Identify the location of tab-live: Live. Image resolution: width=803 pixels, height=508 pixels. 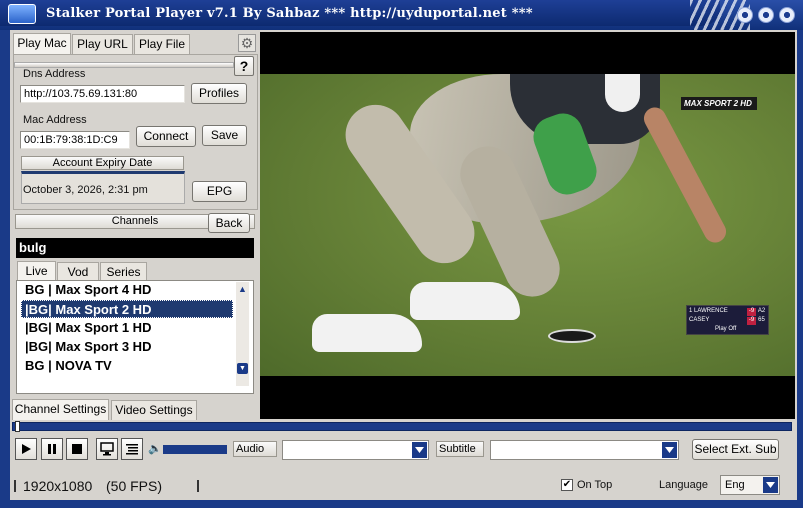
(36, 271).